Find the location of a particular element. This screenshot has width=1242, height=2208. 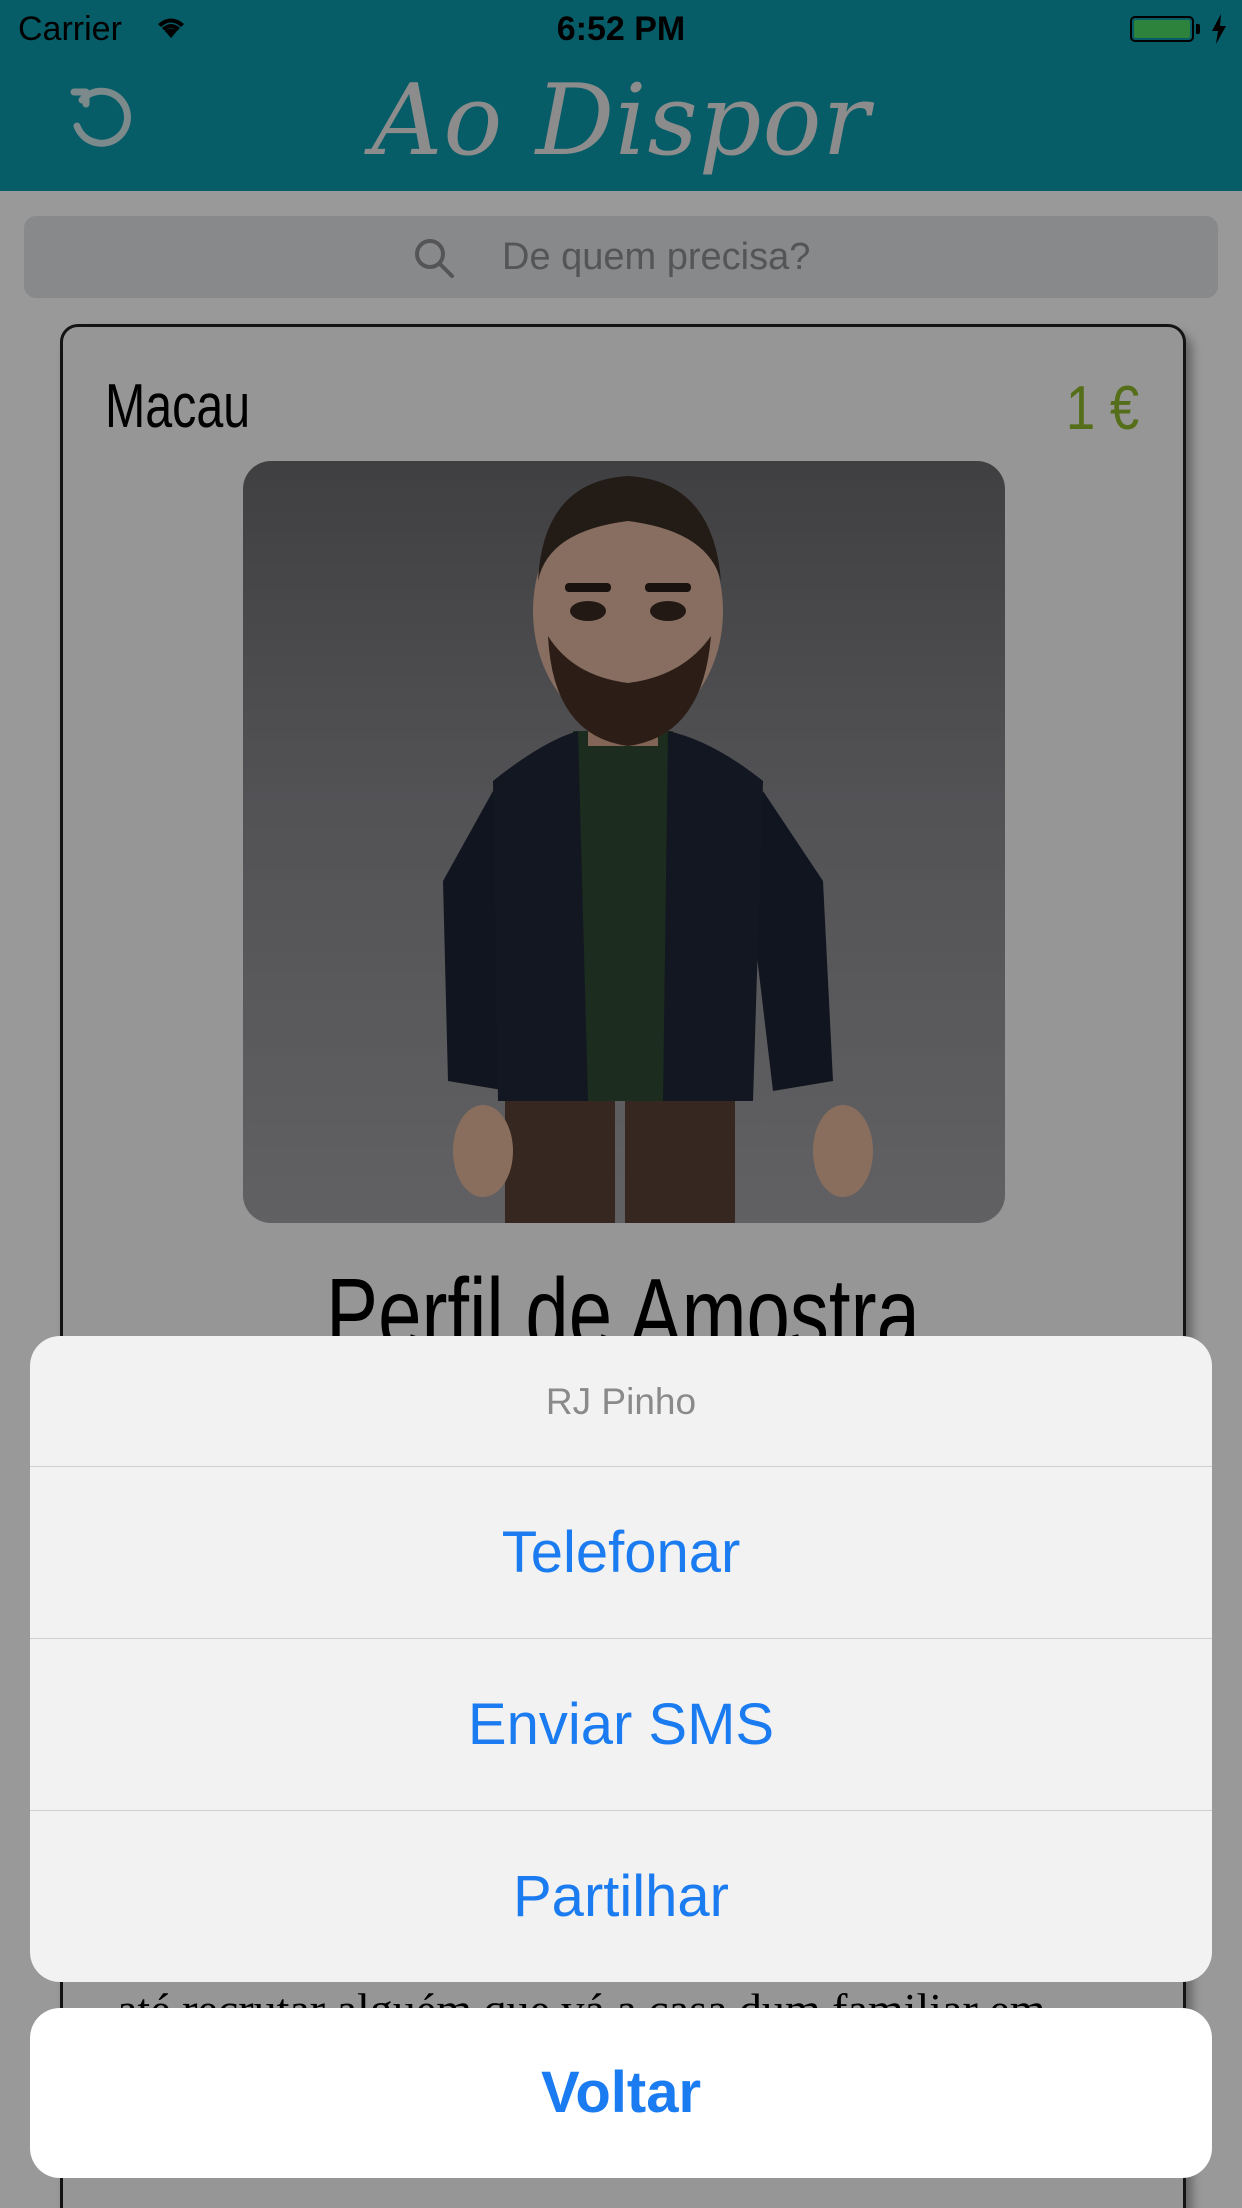

action-sheet-title: RJ Pinho is located at coordinates (621, 1401).